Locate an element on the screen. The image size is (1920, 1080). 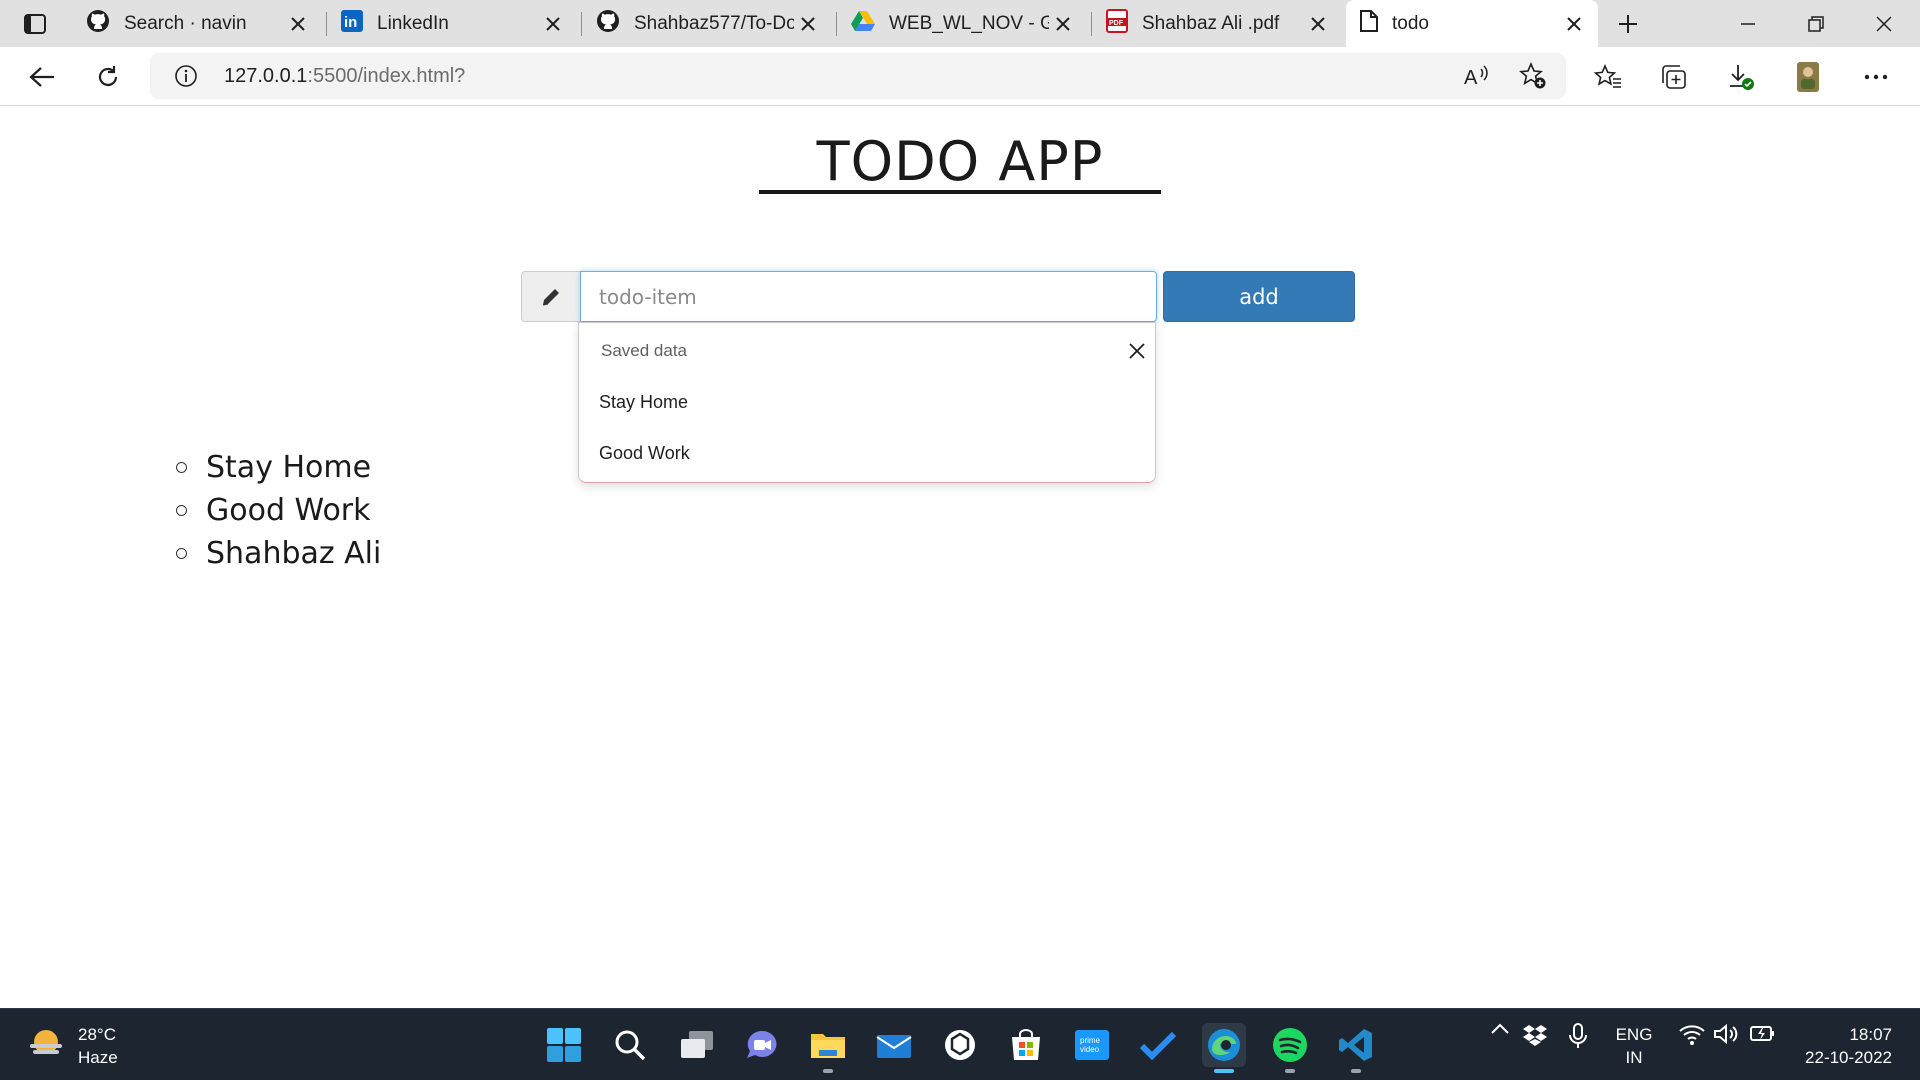
autofill-header: Saved data is located at coordinates (644, 350).